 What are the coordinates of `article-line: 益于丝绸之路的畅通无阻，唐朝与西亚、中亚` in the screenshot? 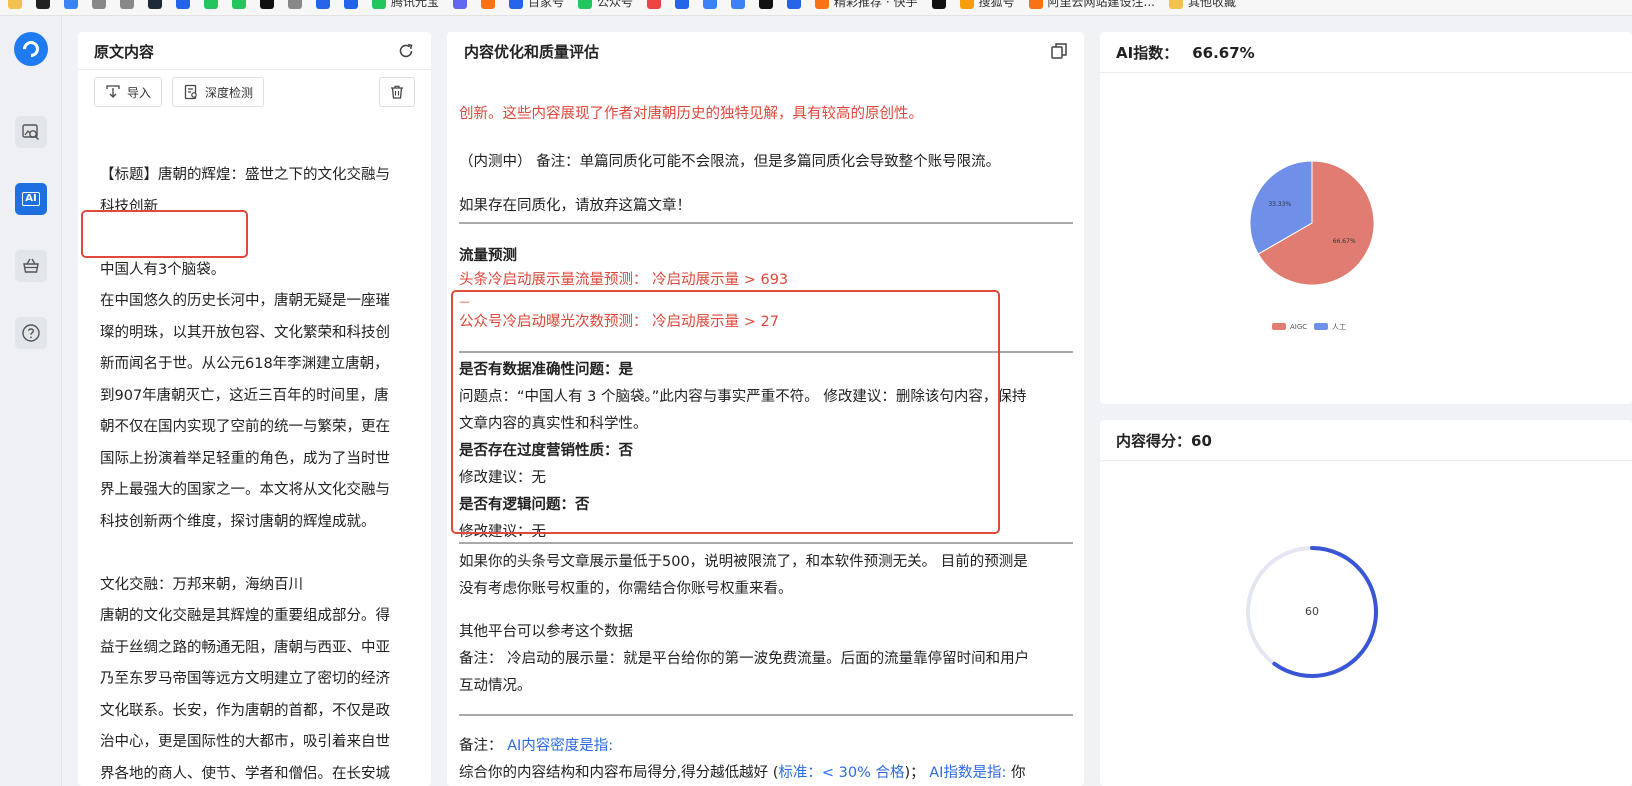 It's located at (245, 647).